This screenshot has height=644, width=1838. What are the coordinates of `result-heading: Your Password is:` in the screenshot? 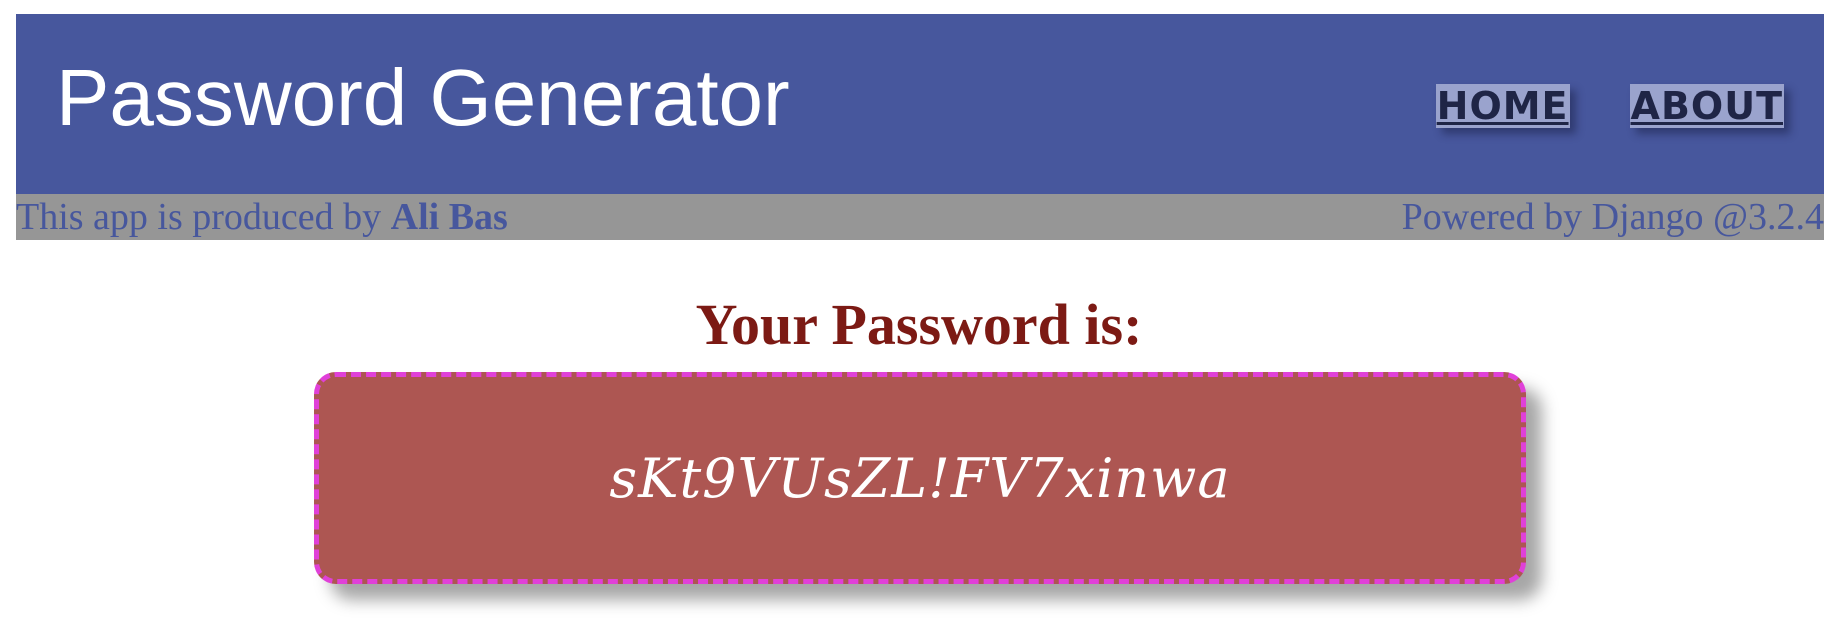 It's located at (919, 324).